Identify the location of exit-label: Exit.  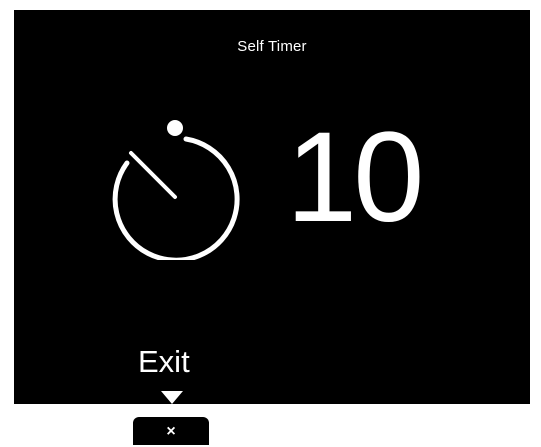
(164, 361).